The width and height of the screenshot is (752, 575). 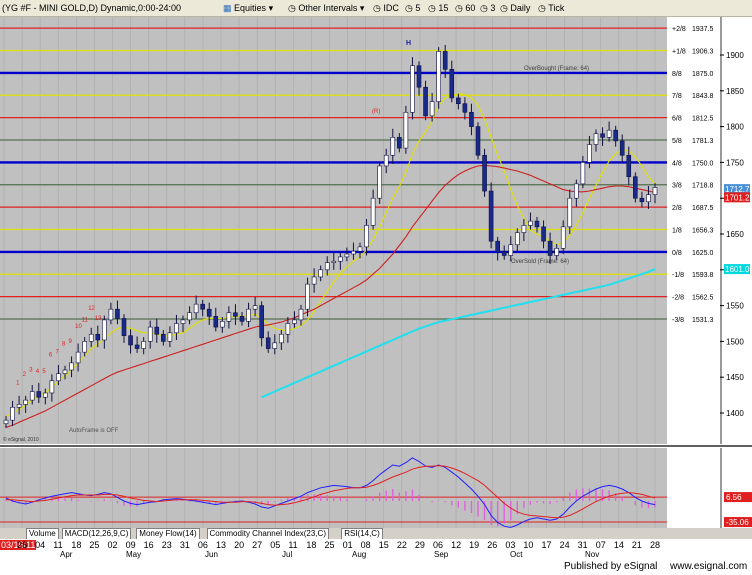 I want to click on price-tick-label: 1850, so click(x=735, y=91).